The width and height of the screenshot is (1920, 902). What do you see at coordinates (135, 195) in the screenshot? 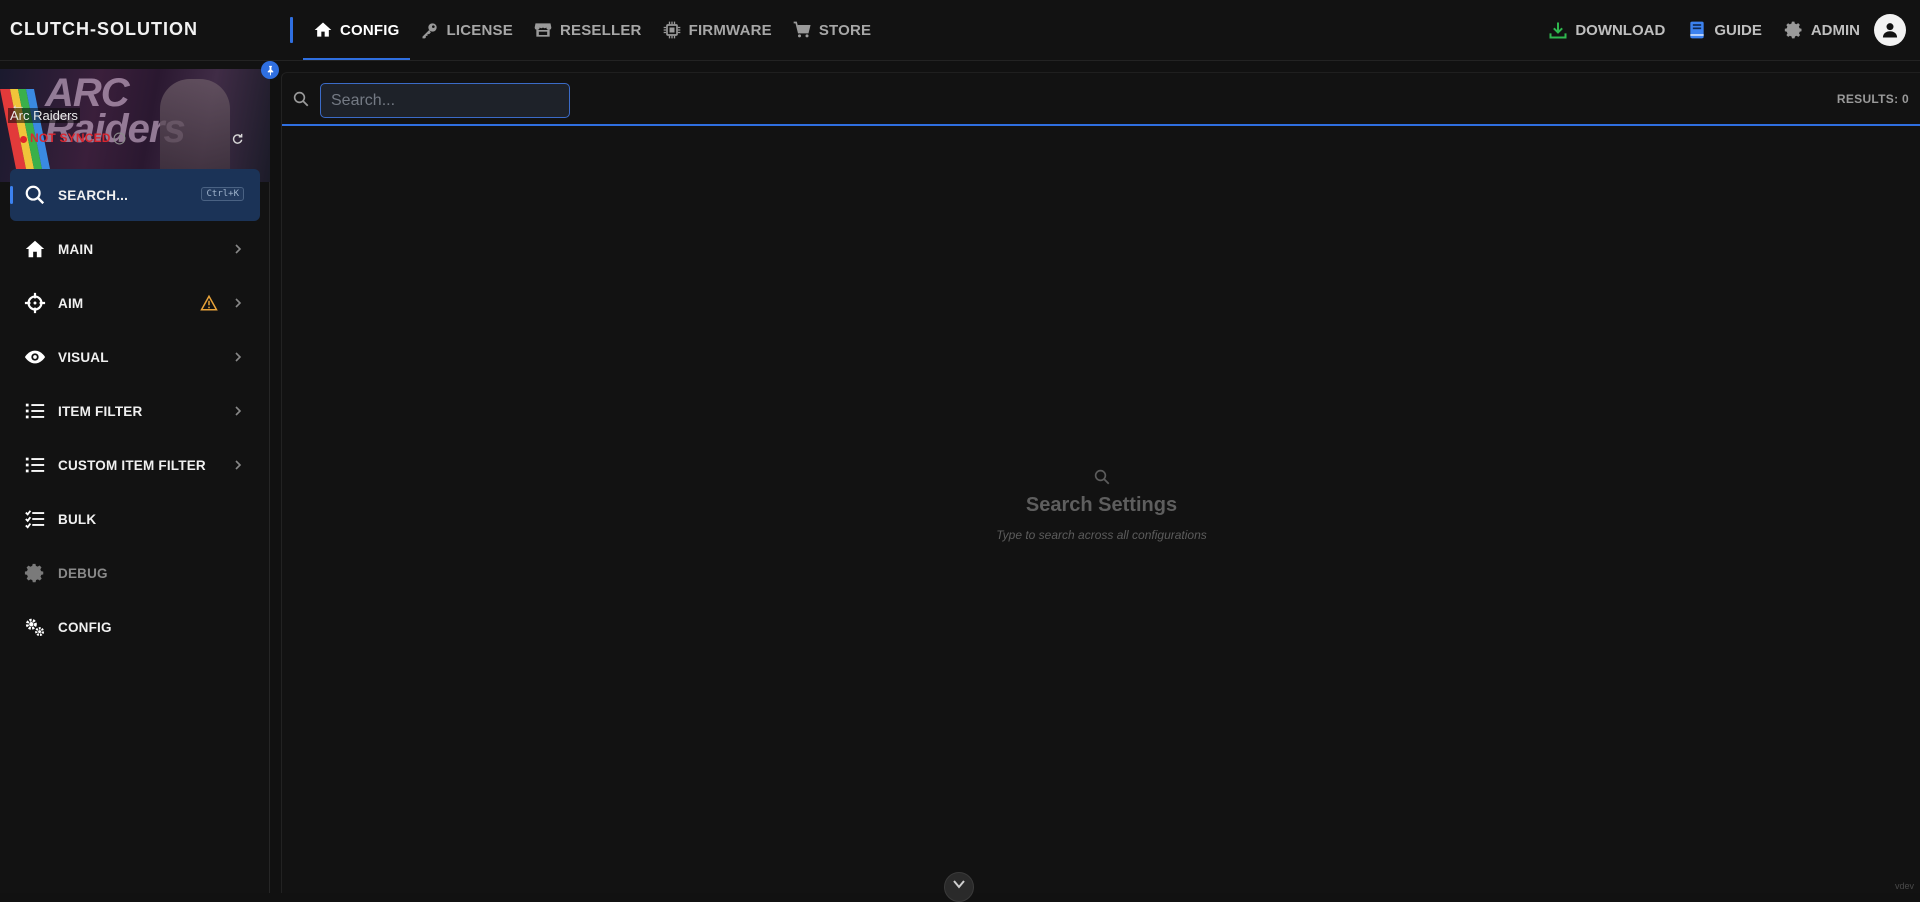
I see `sidebar-item-search: SEARCH... Ctrl+K` at bounding box center [135, 195].